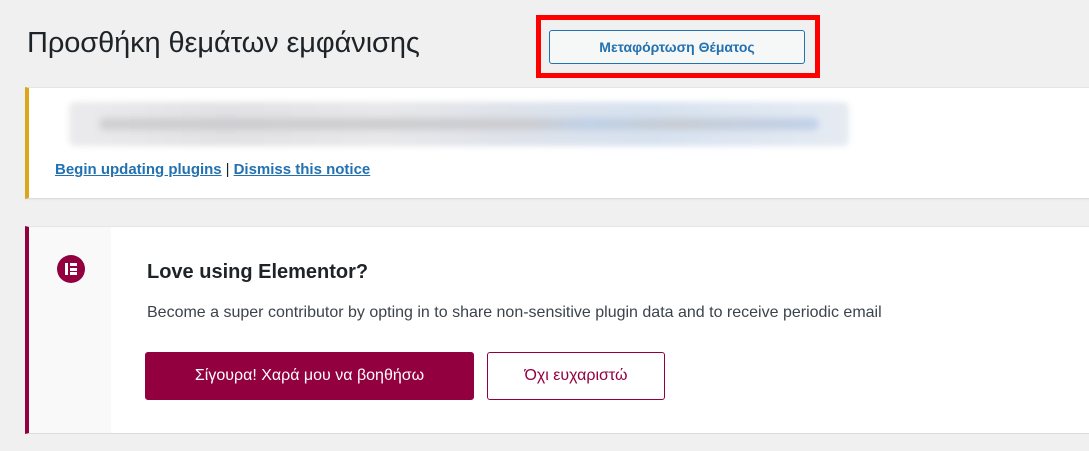  Describe the element at coordinates (258, 272) in the screenshot. I see `elementor-notice-title: Love using Elementor?` at that location.